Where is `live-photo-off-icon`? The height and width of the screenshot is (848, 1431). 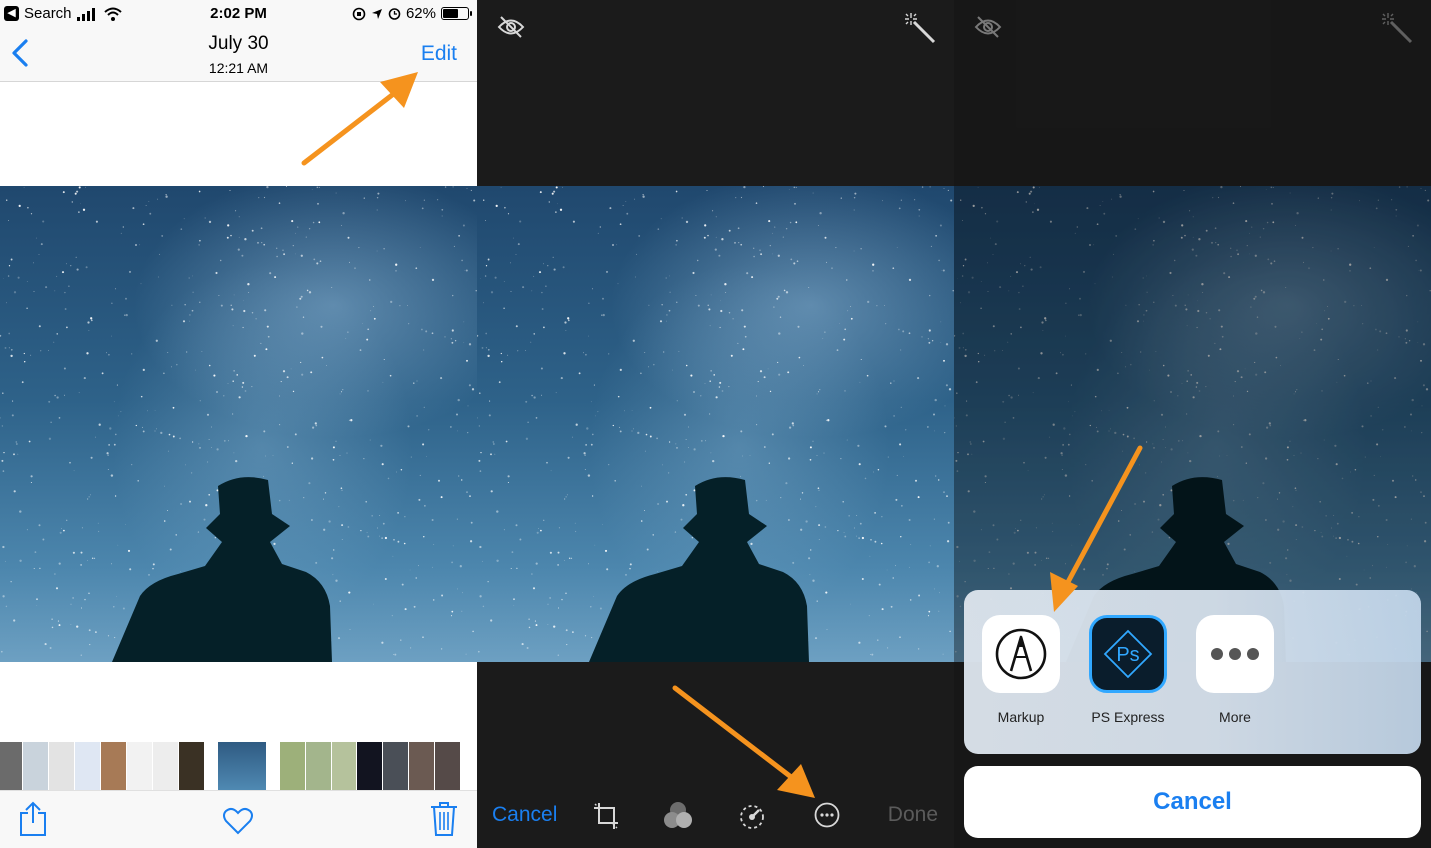
live-photo-off-icon is located at coordinates (511, 27).